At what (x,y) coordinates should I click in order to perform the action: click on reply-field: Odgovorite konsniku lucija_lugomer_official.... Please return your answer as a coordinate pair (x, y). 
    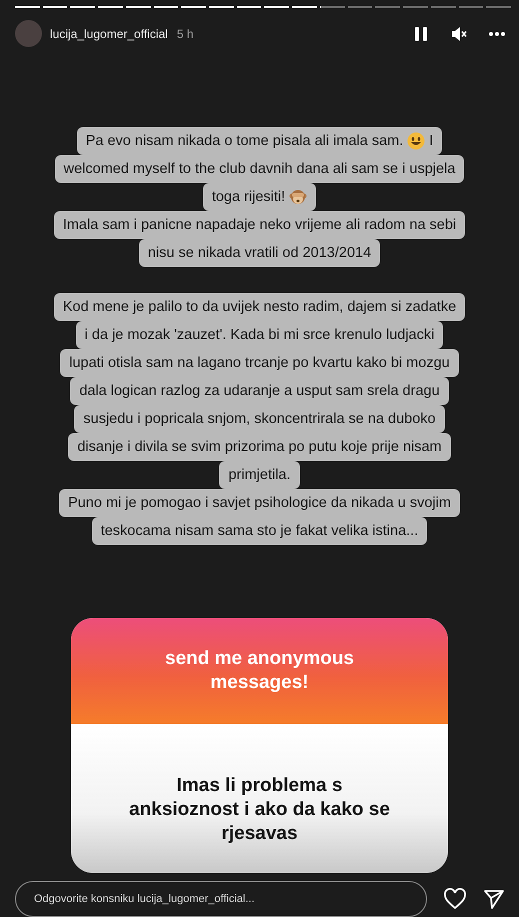
    Looking at the image, I should click on (221, 899).